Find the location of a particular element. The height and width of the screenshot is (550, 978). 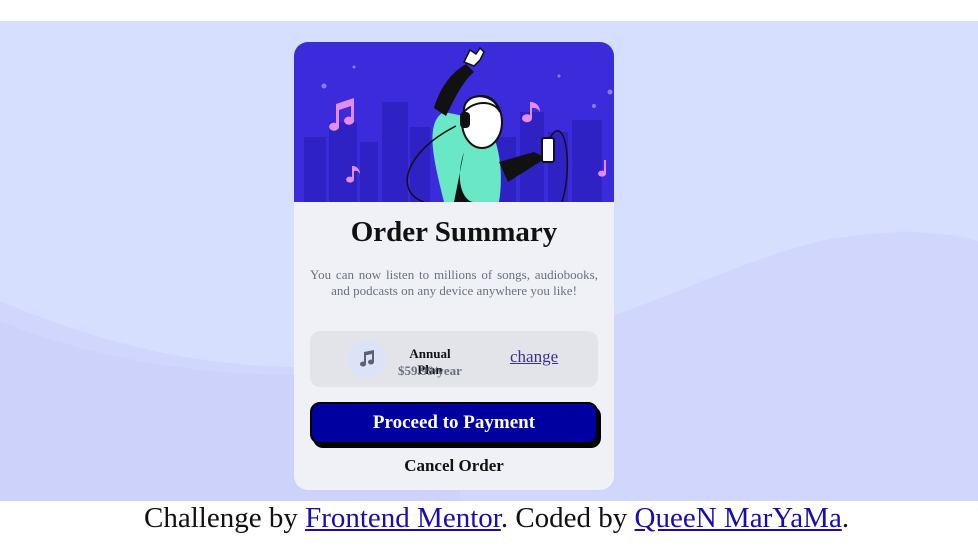

plan-box: Annual Plan $59.99/year change is located at coordinates (454, 359).